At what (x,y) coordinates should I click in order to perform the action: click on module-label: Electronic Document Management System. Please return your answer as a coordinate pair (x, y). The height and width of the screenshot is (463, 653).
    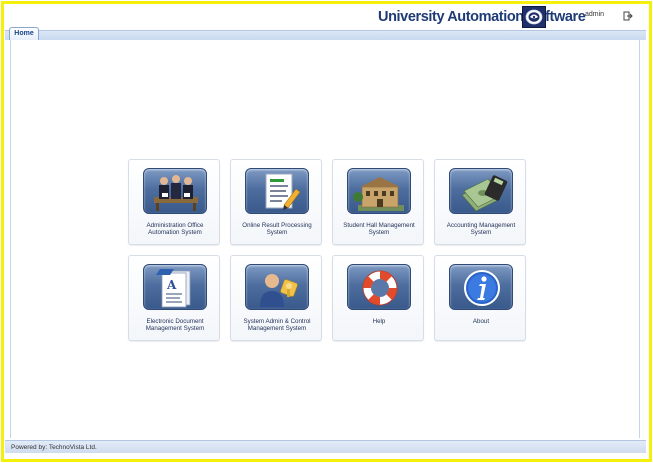
    Looking at the image, I should click on (175, 325).